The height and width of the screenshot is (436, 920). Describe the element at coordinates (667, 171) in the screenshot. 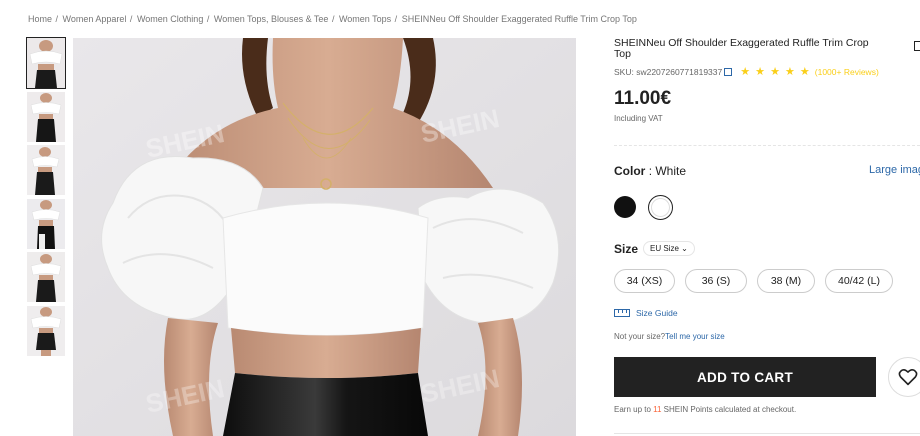

I see `color-value: : White` at that location.